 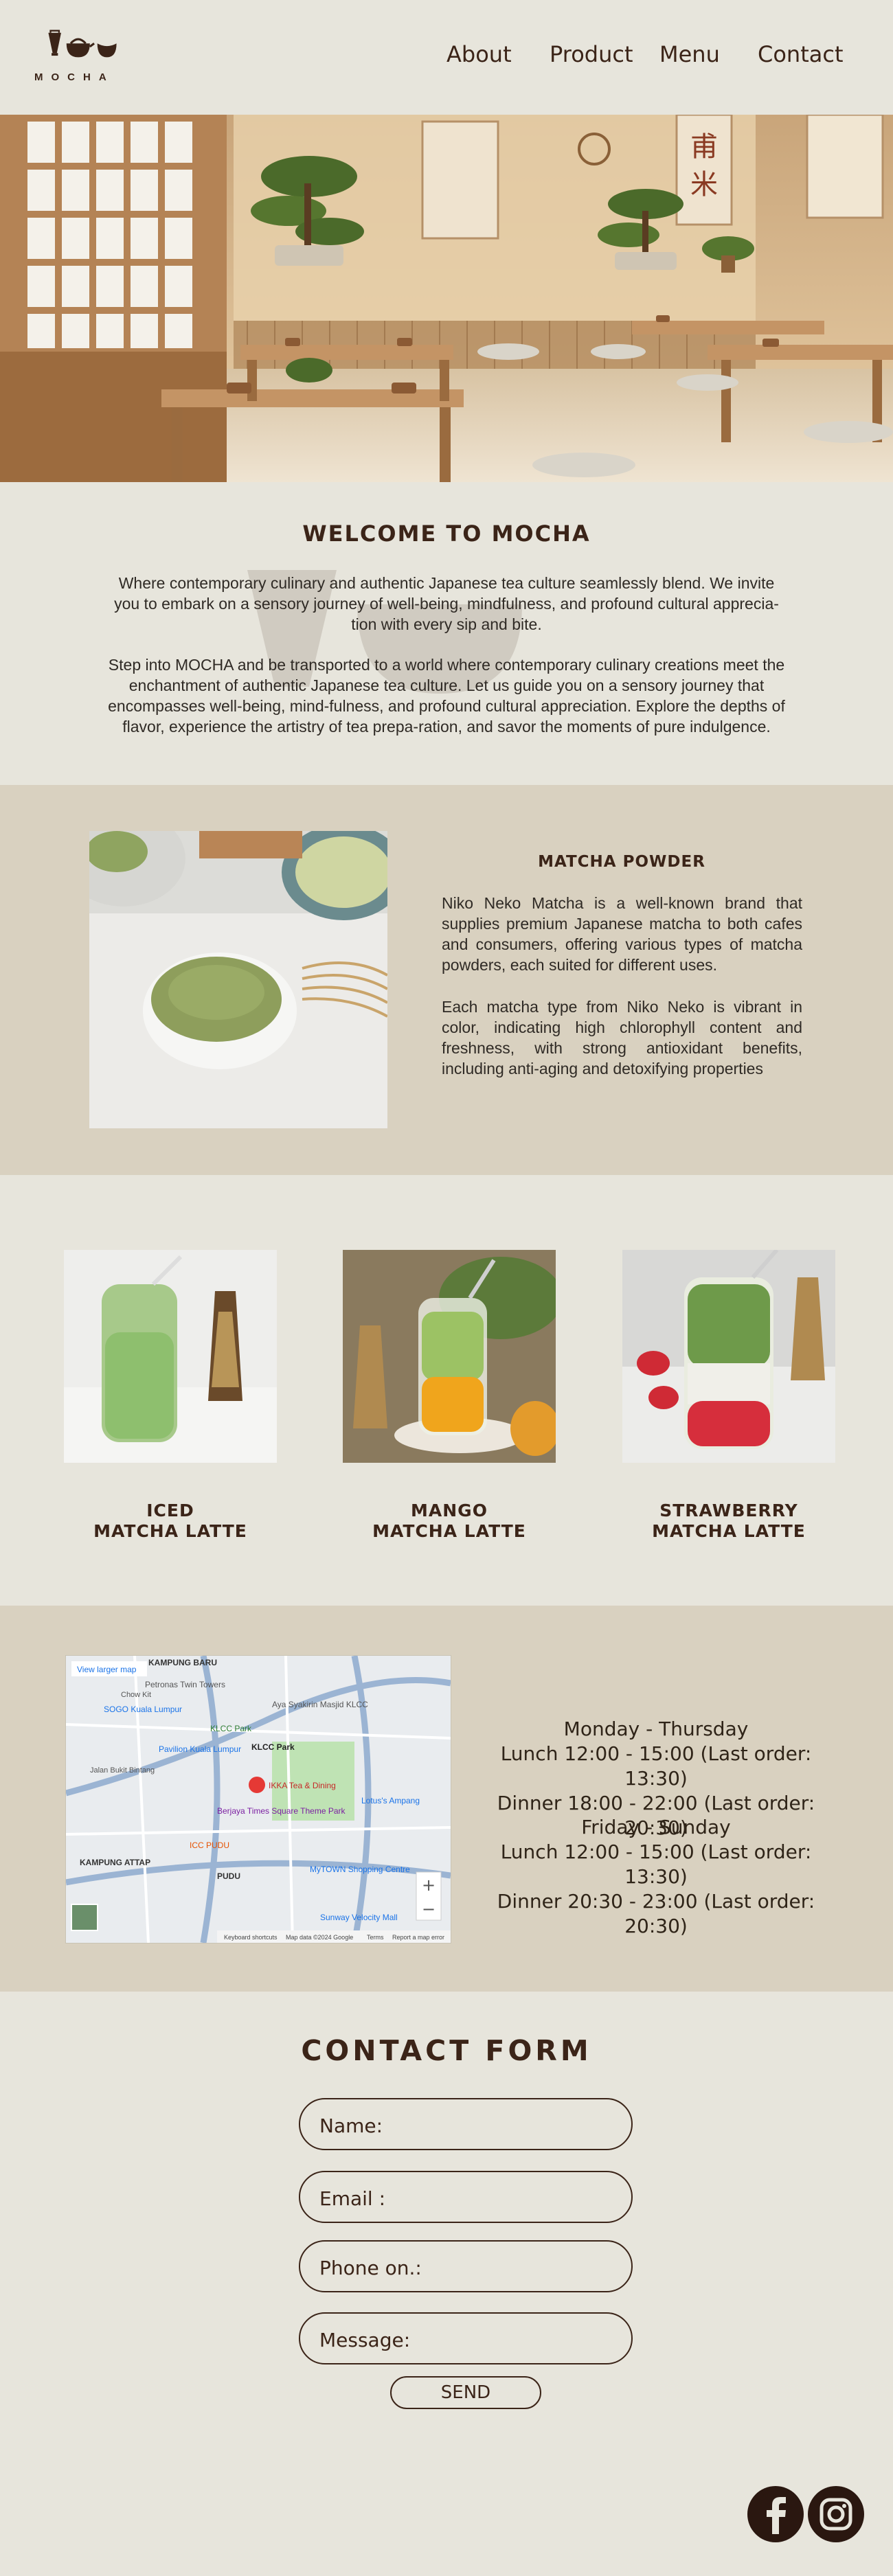 What do you see at coordinates (801, 54) in the screenshot?
I see `nav-contact: Contact` at bounding box center [801, 54].